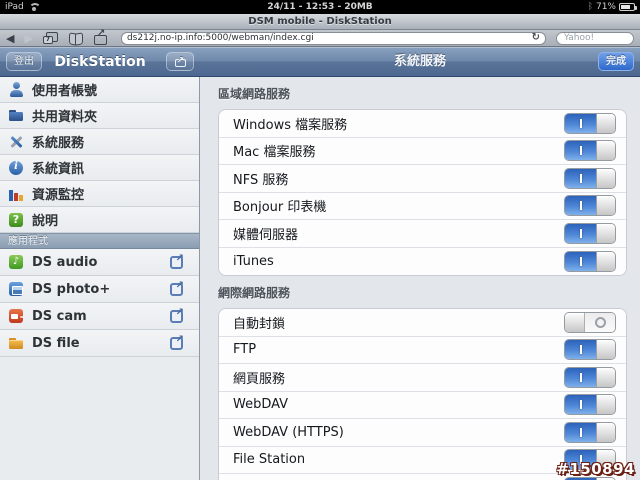 This screenshot has height=480, width=640. Describe the element at coordinates (422, 234) in the screenshot. I see `service-row: 媒體伺服器` at that location.